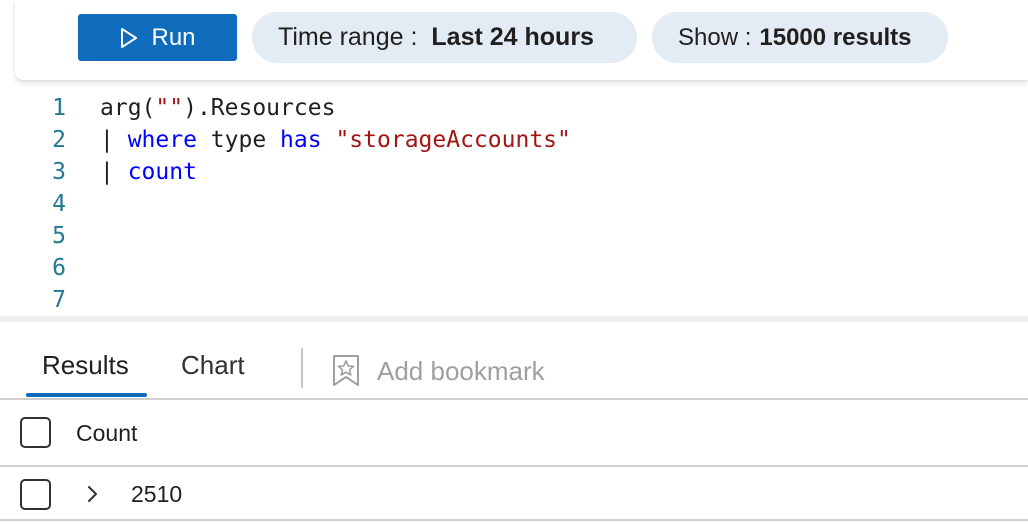 The height and width of the screenshot is (526, 1028). I want to click on row-checkbox, so click(35, 494).